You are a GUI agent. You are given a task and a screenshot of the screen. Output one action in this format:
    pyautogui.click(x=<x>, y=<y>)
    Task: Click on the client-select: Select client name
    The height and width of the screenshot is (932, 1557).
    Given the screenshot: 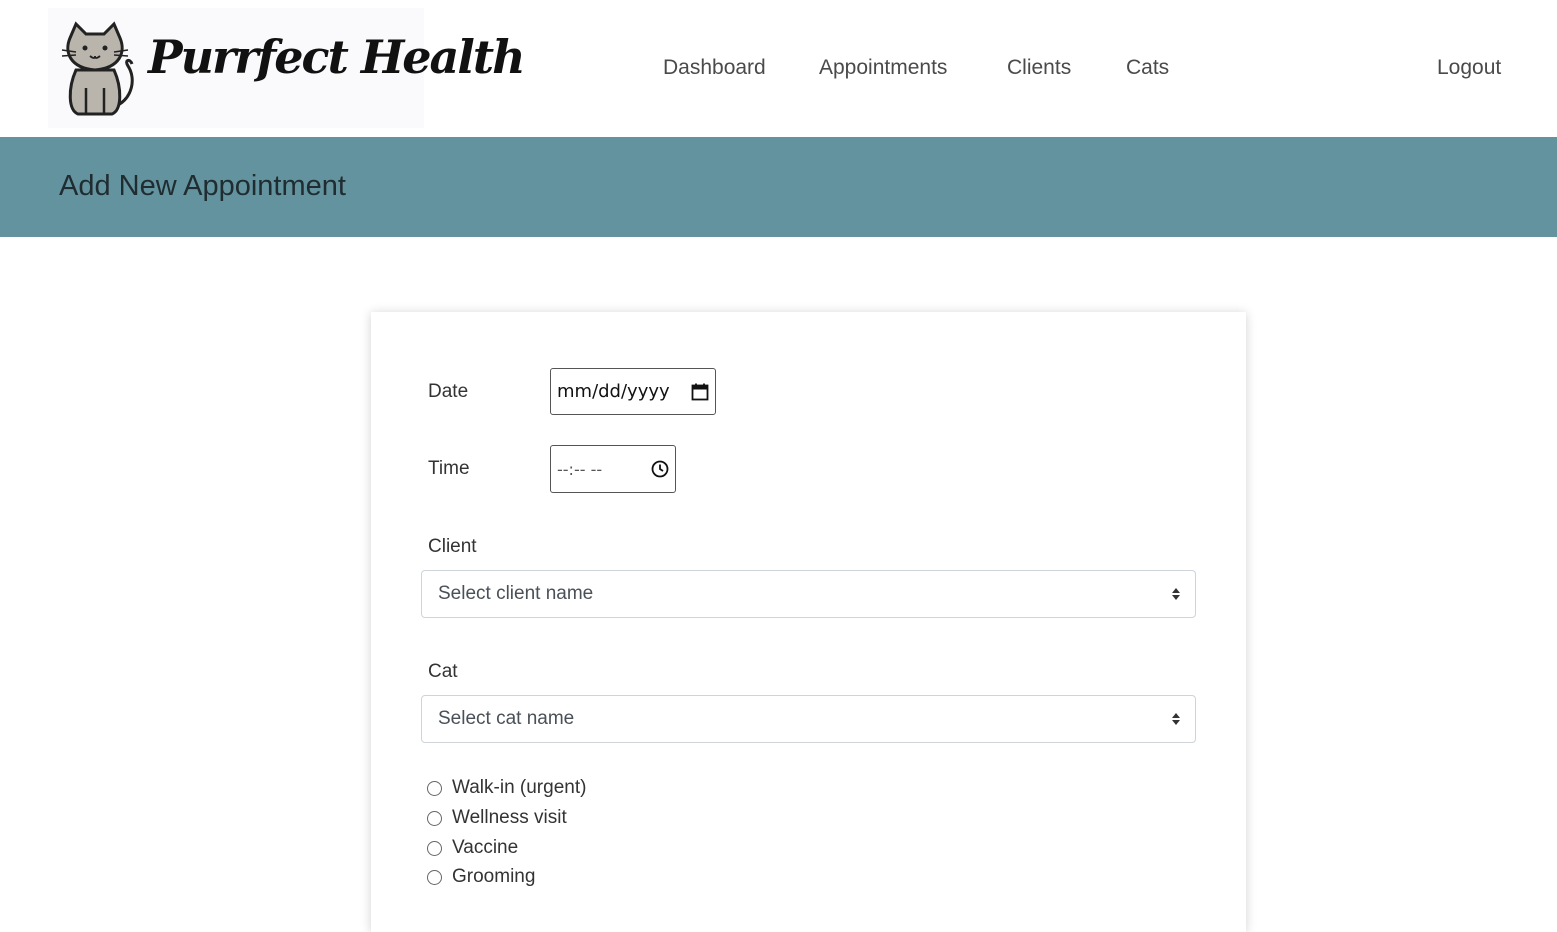 What is the action you would take?
    pyautogui.click(x=808, y=594)
    